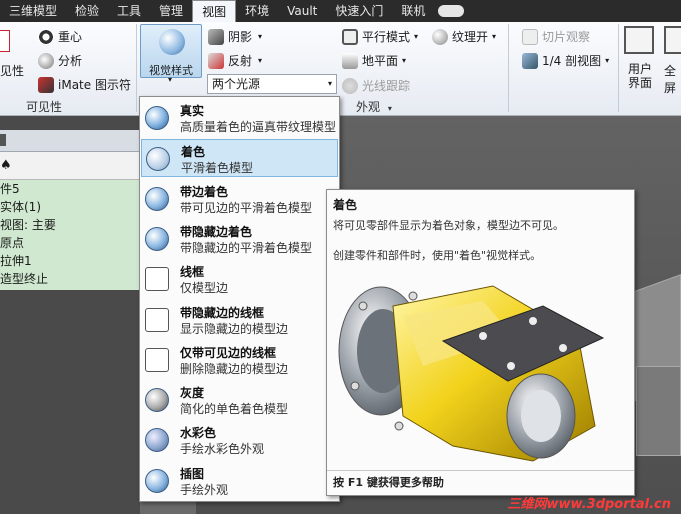 The image size is (681, 514). Describe the element at coordinates (192, 393) in the screenshot. I see `visual-style-option-title: 灰度` at that location.